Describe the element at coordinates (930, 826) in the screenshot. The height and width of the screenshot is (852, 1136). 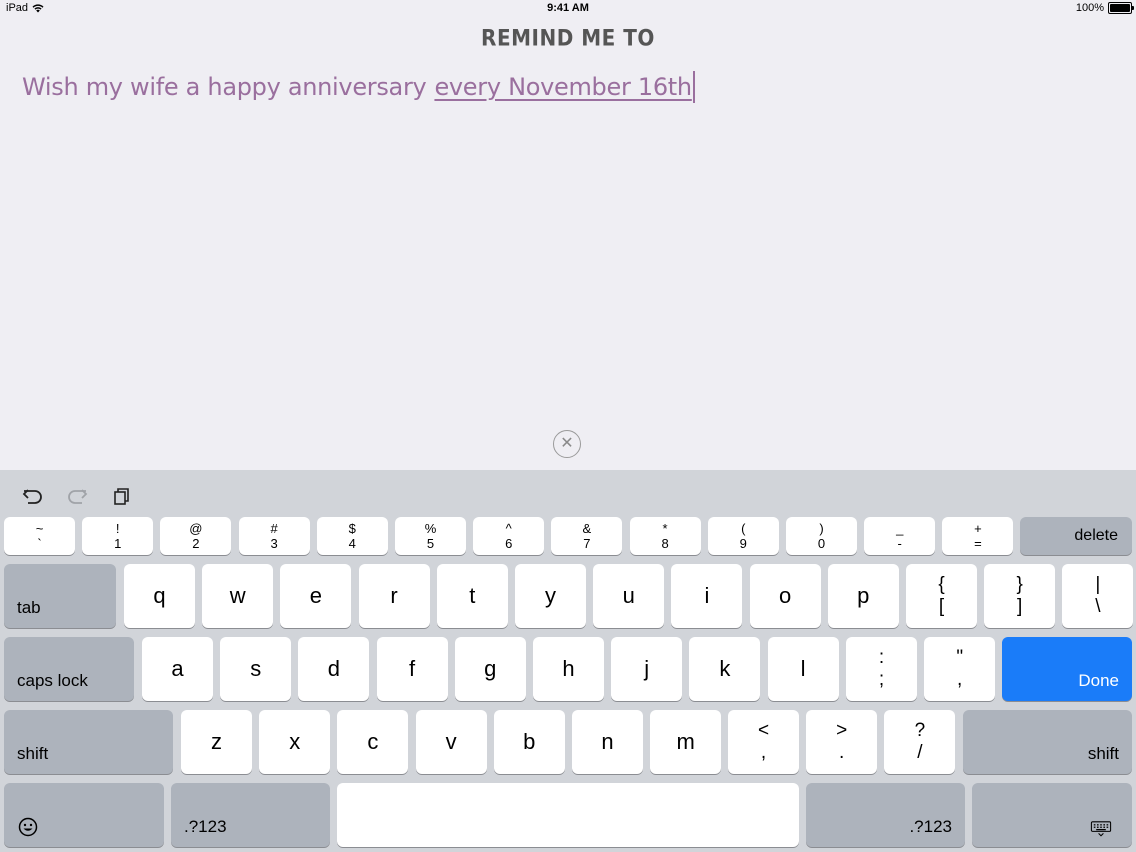
I see `numbers-label: .?123` at that location.